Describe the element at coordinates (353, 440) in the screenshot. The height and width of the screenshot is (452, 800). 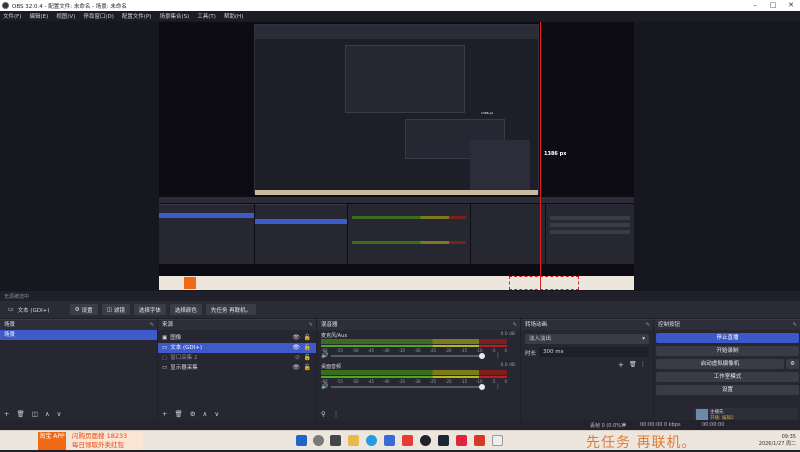
I see `file-explorer-icon` at that location.